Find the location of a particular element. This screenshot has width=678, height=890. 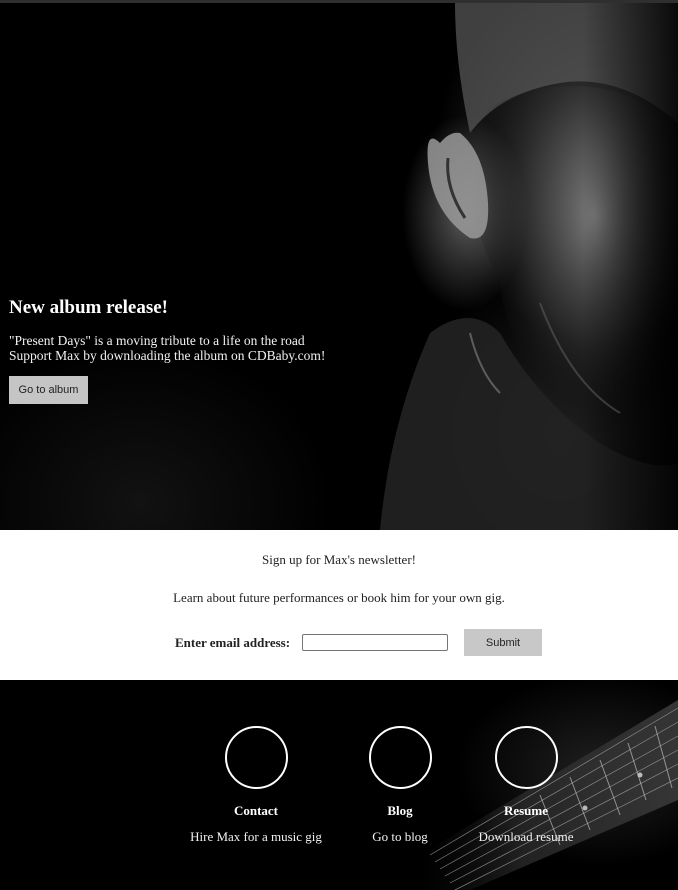

email-input is located at coordinates (375, 642).